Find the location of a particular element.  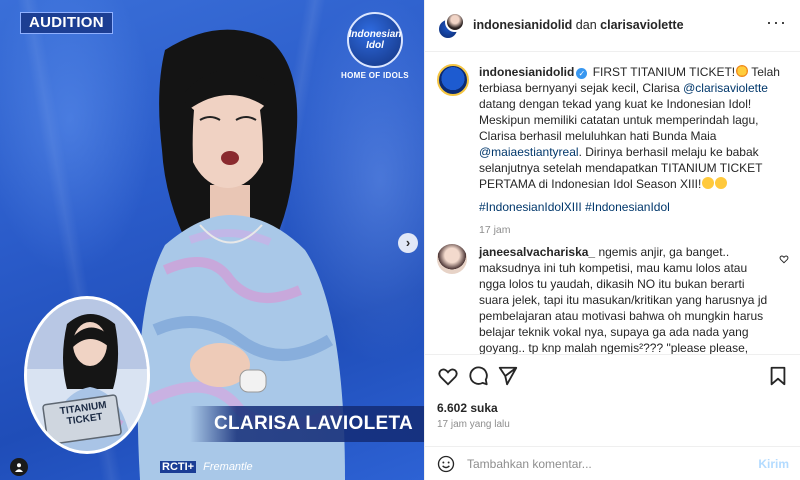

post-authors: indonesianidolid dan clarisaviolette is located at coordinates (578, 25).